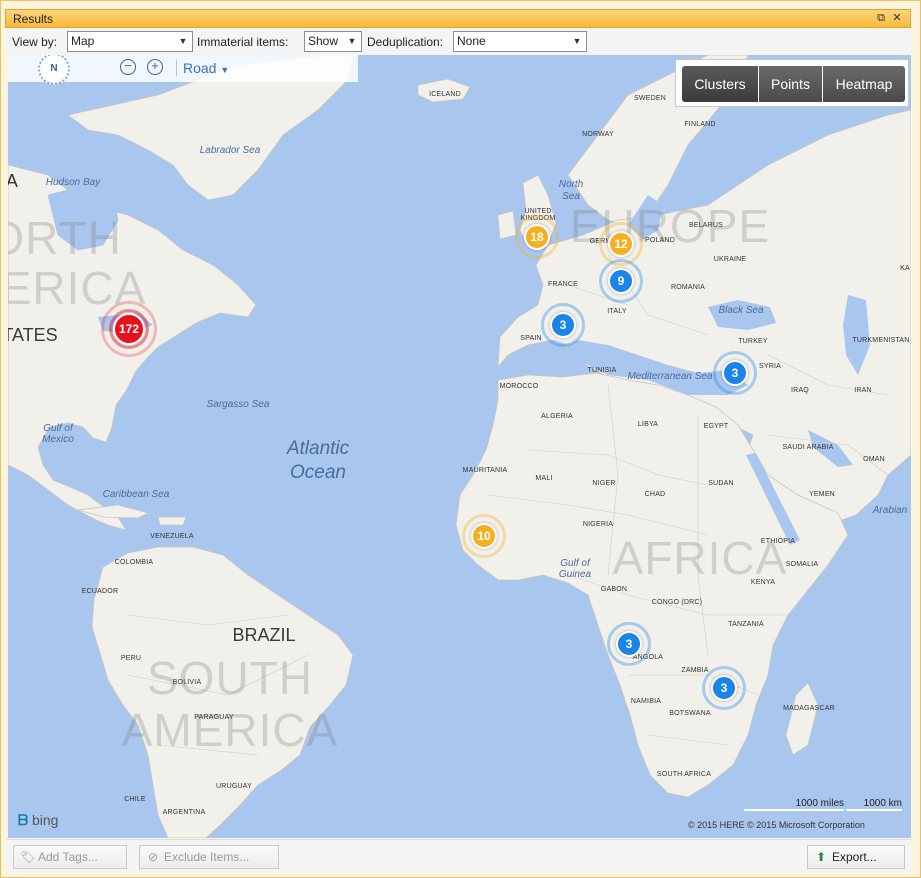  Describe the element at coordinates (604, 483) in the screenshot. I see `country-label: NIGER` at that location.